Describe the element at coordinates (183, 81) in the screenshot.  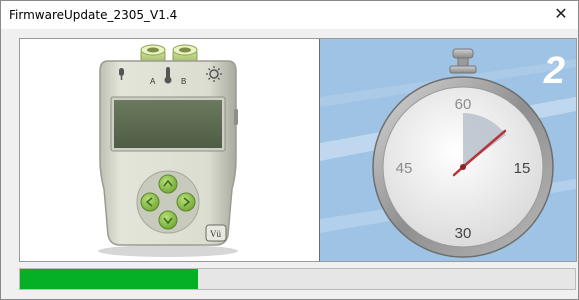
I see `port-b-label: B` at that location.